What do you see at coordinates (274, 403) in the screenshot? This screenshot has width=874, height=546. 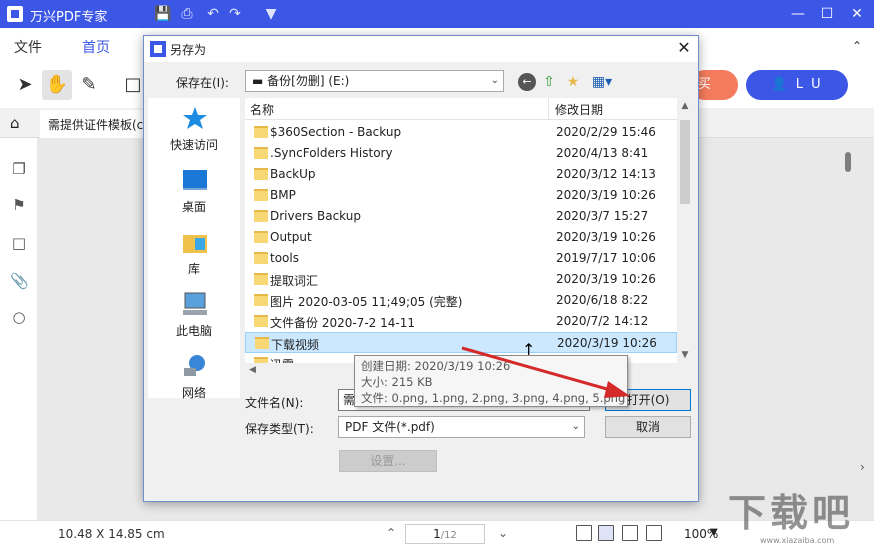 I see `filename-label: 文件名(N):` at bounding box center [274, 403].